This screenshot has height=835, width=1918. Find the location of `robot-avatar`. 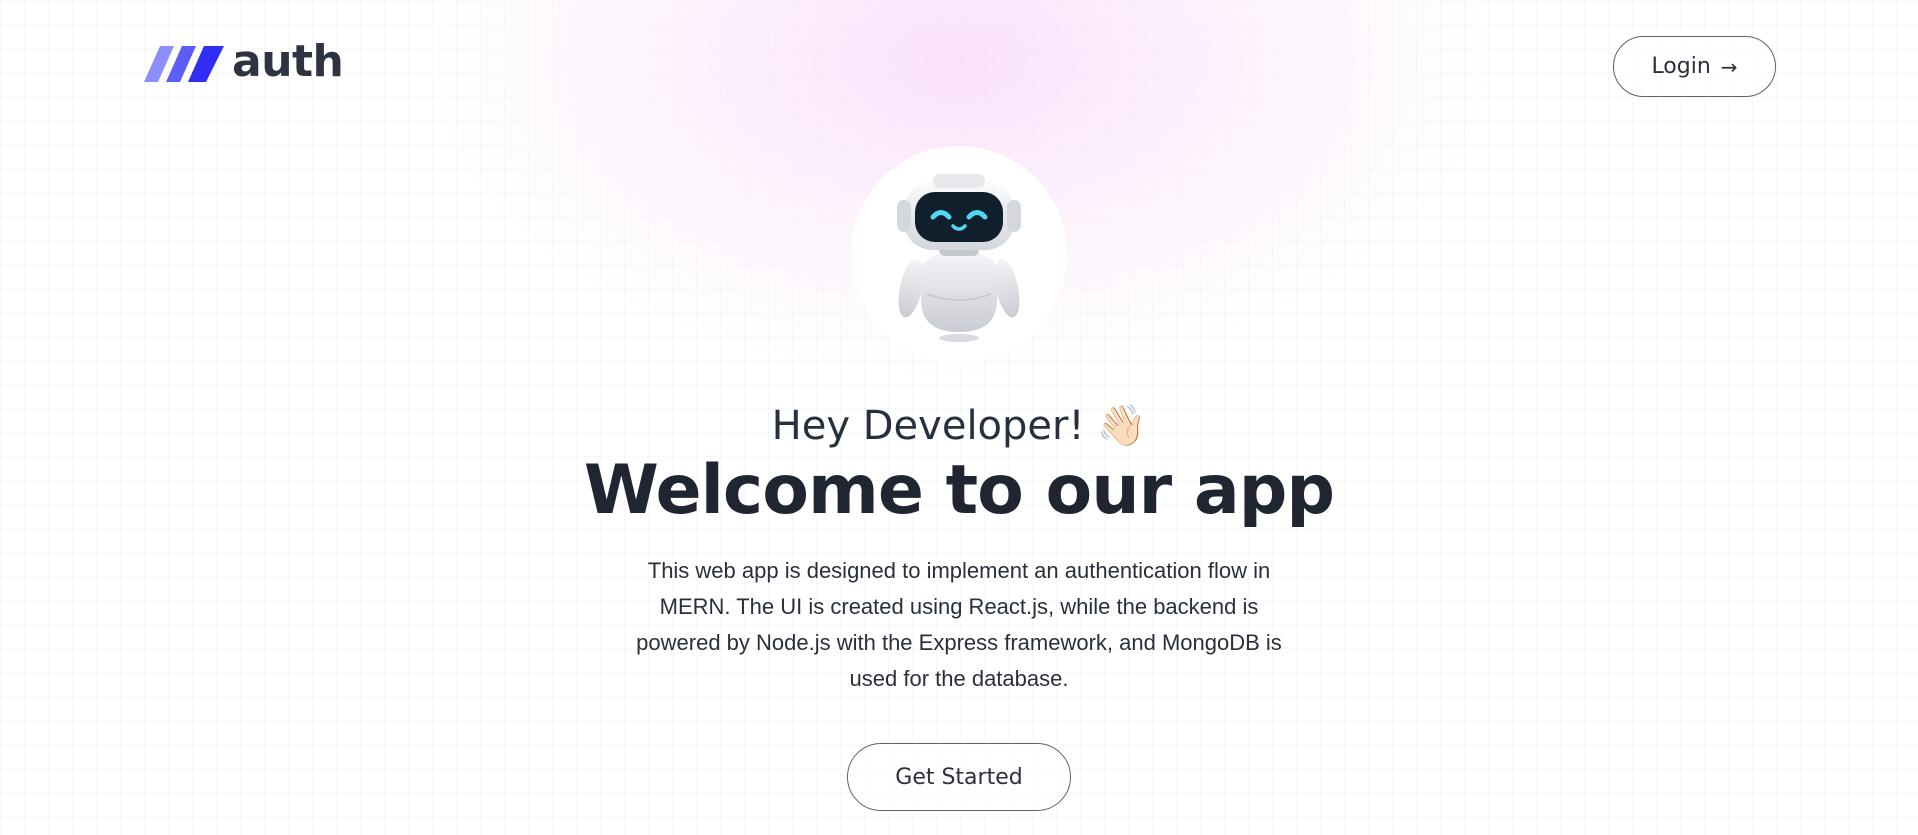

robot-avatar is located at coordinates (959, 254).